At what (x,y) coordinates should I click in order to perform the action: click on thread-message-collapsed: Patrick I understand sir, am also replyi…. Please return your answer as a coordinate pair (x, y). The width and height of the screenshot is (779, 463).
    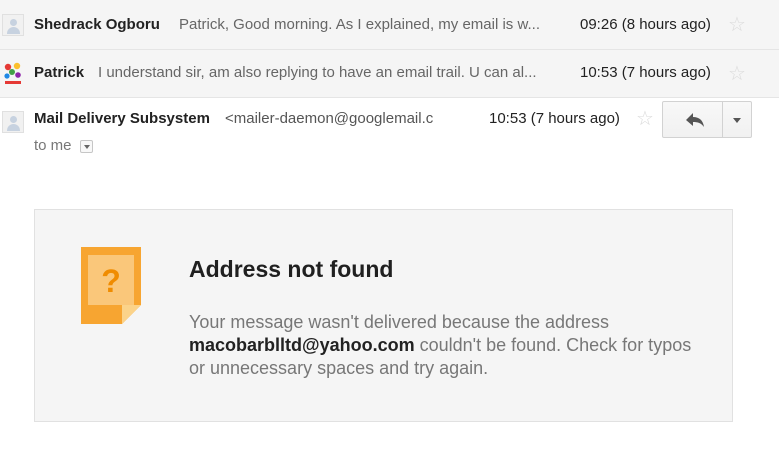
    Looking at the image, I should click on (389, 74).